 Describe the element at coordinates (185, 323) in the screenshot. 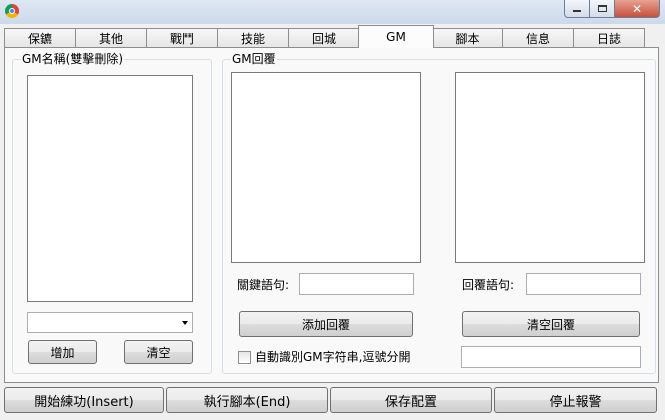

I see `chevron-down-icon` at that location.